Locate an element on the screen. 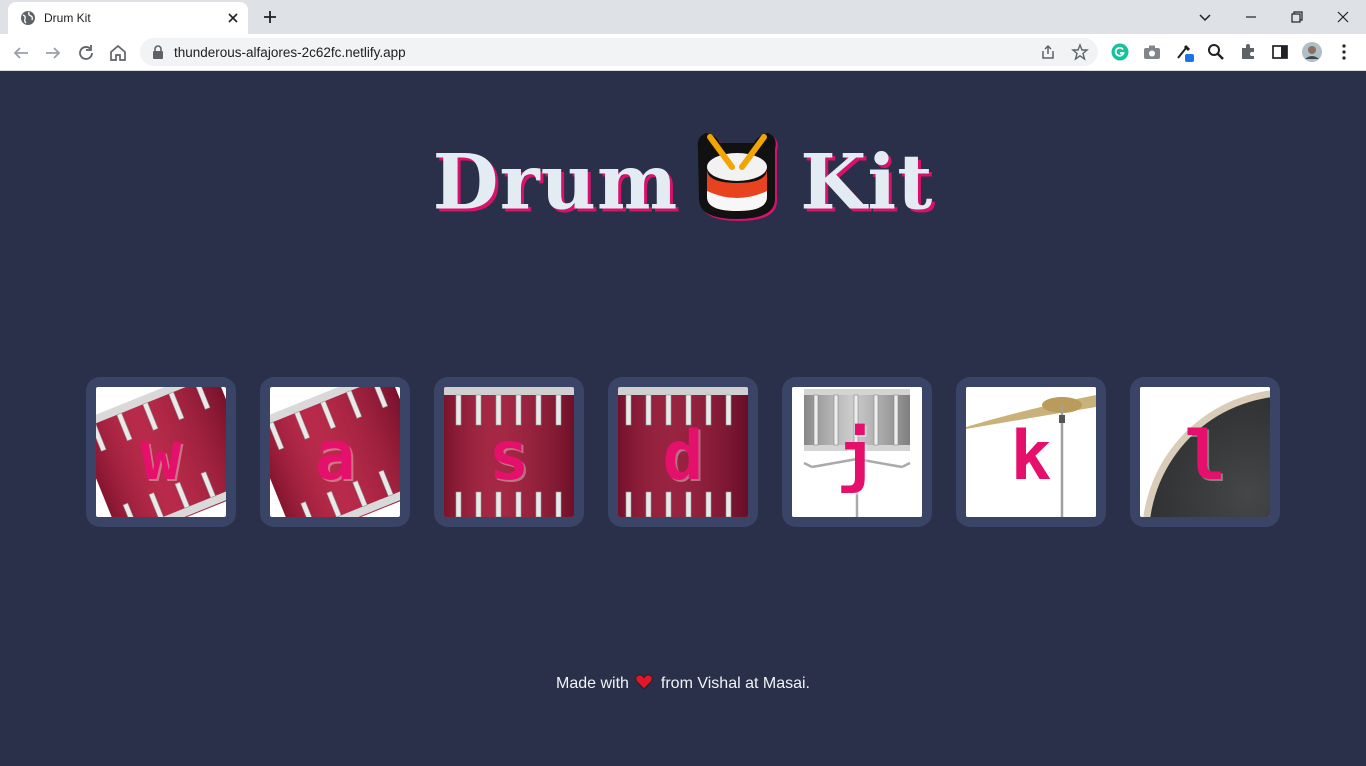 Image resolution: width=1366 pixels, height=766 pixels. lock-icon is located at coordinates (158, 52).